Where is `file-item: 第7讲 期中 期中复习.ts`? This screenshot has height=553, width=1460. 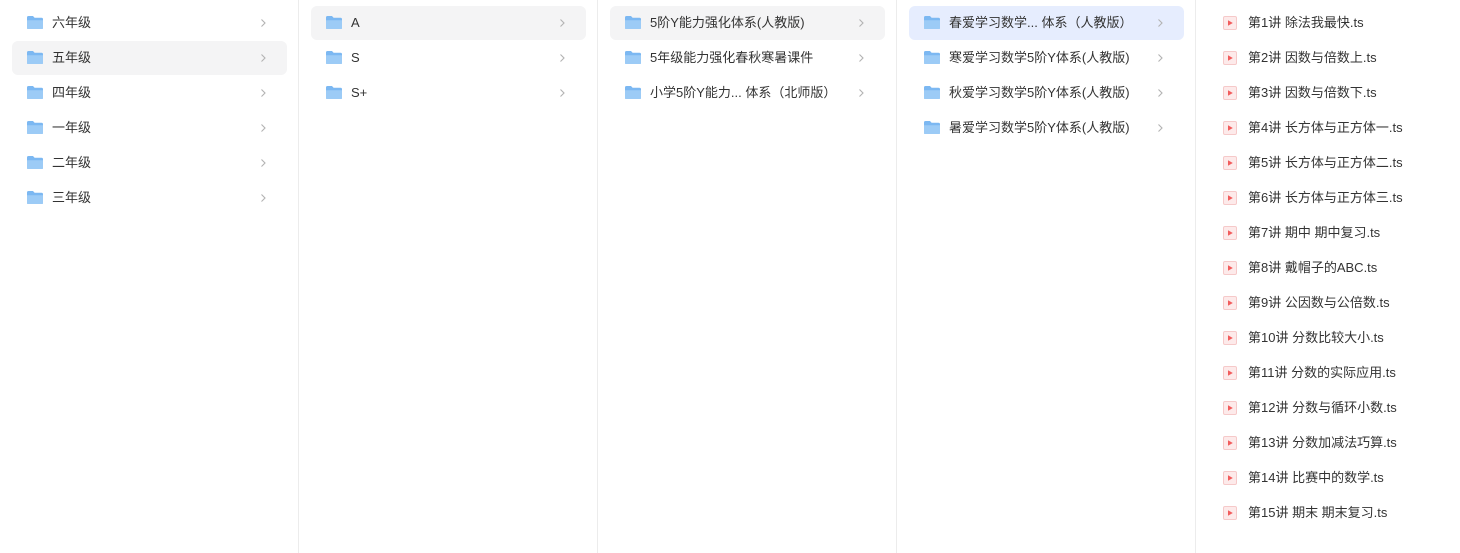
file-item: 第7讲 期中 期中复习.ts is located at coordinates (1328, 233).